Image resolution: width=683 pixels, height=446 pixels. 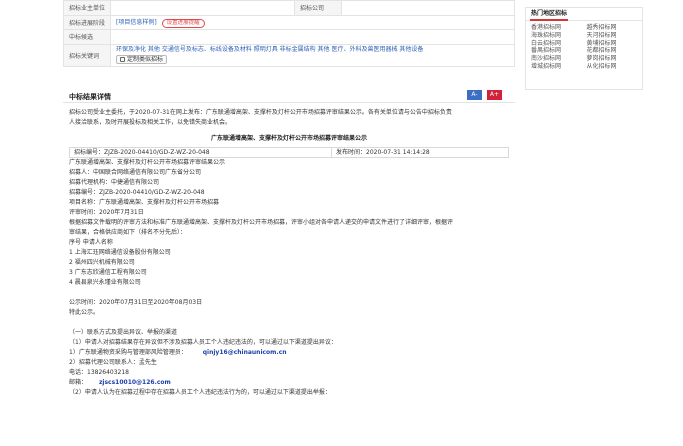 What do you see at coordinates (128, 352) in the screenshot?
I see `contact-text: 1）广东联通物资采购与管理部风险管理员：` at bounding box center [128, 352].